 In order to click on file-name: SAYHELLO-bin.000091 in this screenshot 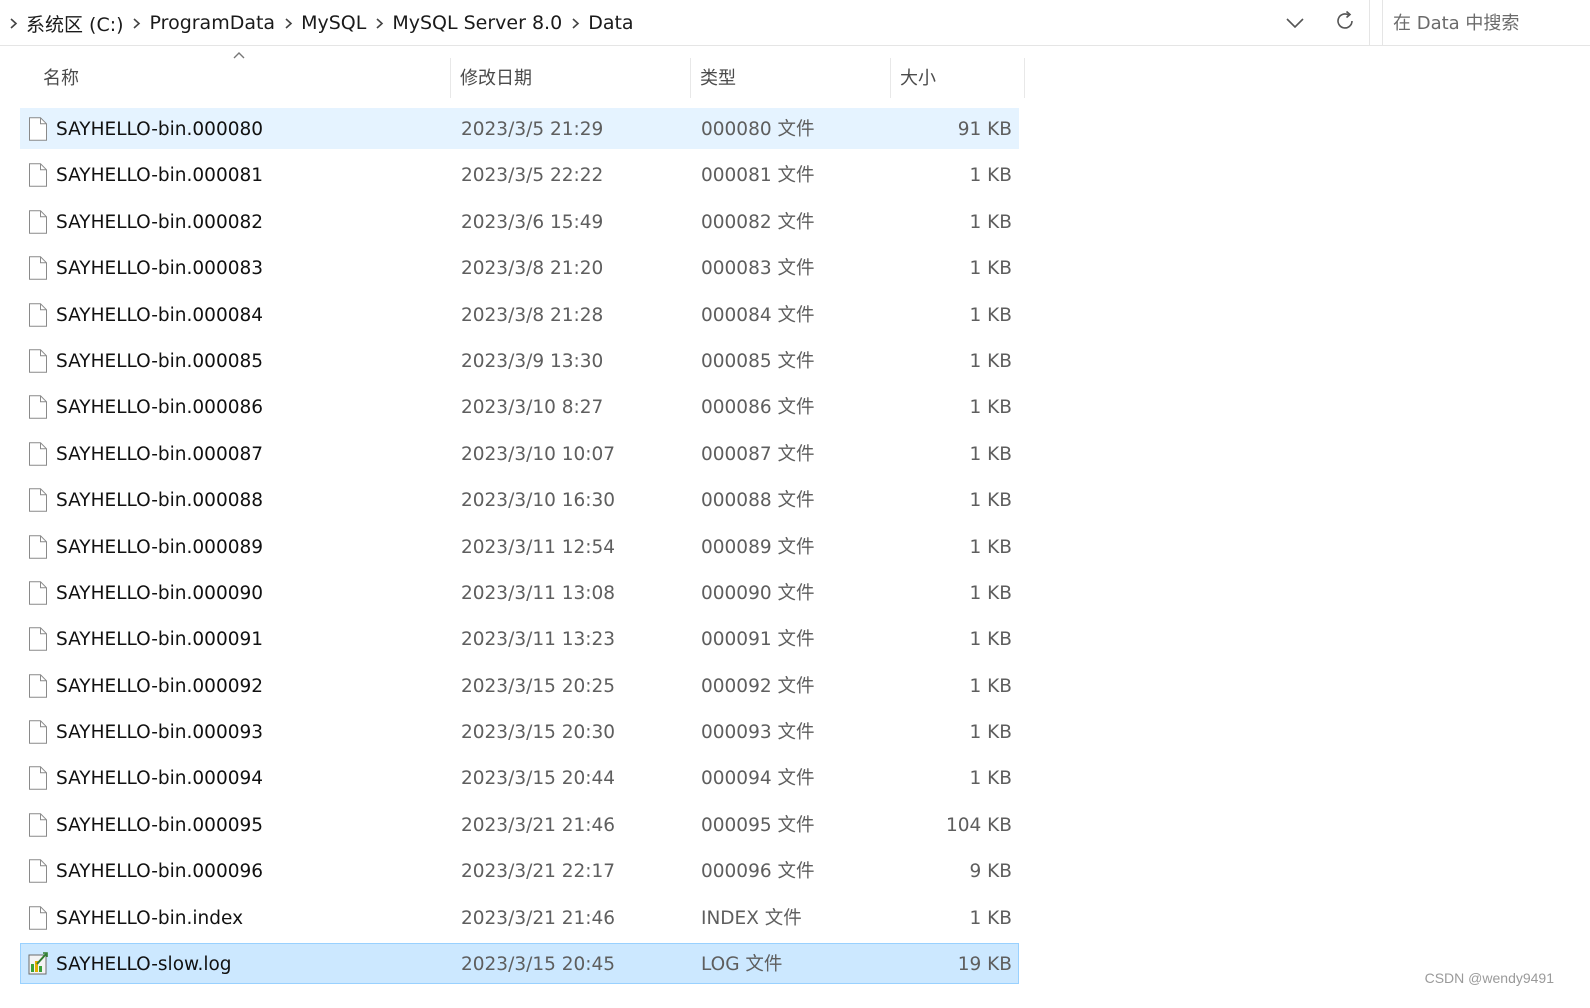, I will do `click(160, 640)`.